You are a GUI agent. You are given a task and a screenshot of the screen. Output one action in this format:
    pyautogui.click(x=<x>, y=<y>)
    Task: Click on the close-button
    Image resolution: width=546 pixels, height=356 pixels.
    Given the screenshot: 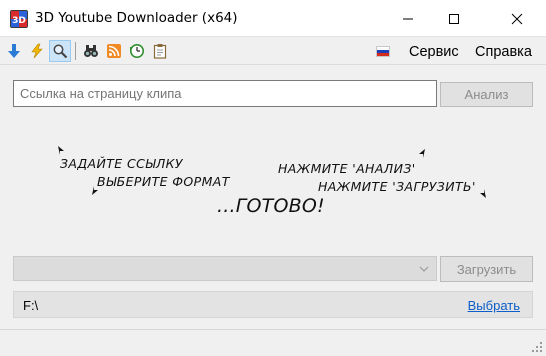 What is the action you would take?
    pyautogui.click(x=517, y=18)
    